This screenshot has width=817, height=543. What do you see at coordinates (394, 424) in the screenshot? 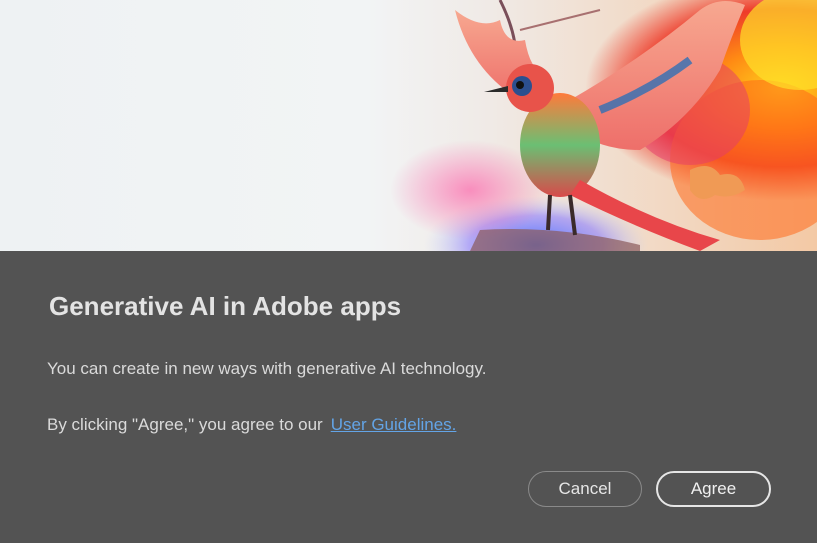
I see `user-guidelines-link: User Guidelines.` at bounding box center [394, 424].